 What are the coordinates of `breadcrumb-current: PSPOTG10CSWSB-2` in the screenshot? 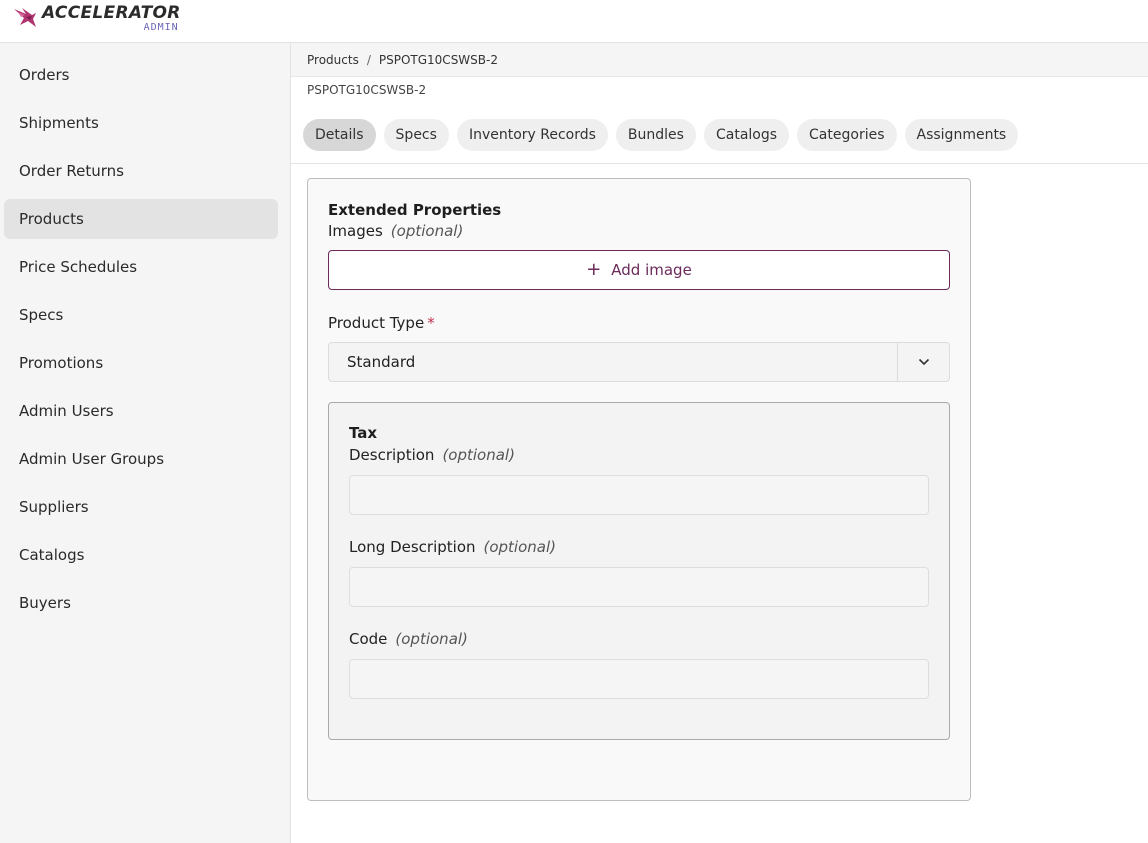 It's located at (438, 59).